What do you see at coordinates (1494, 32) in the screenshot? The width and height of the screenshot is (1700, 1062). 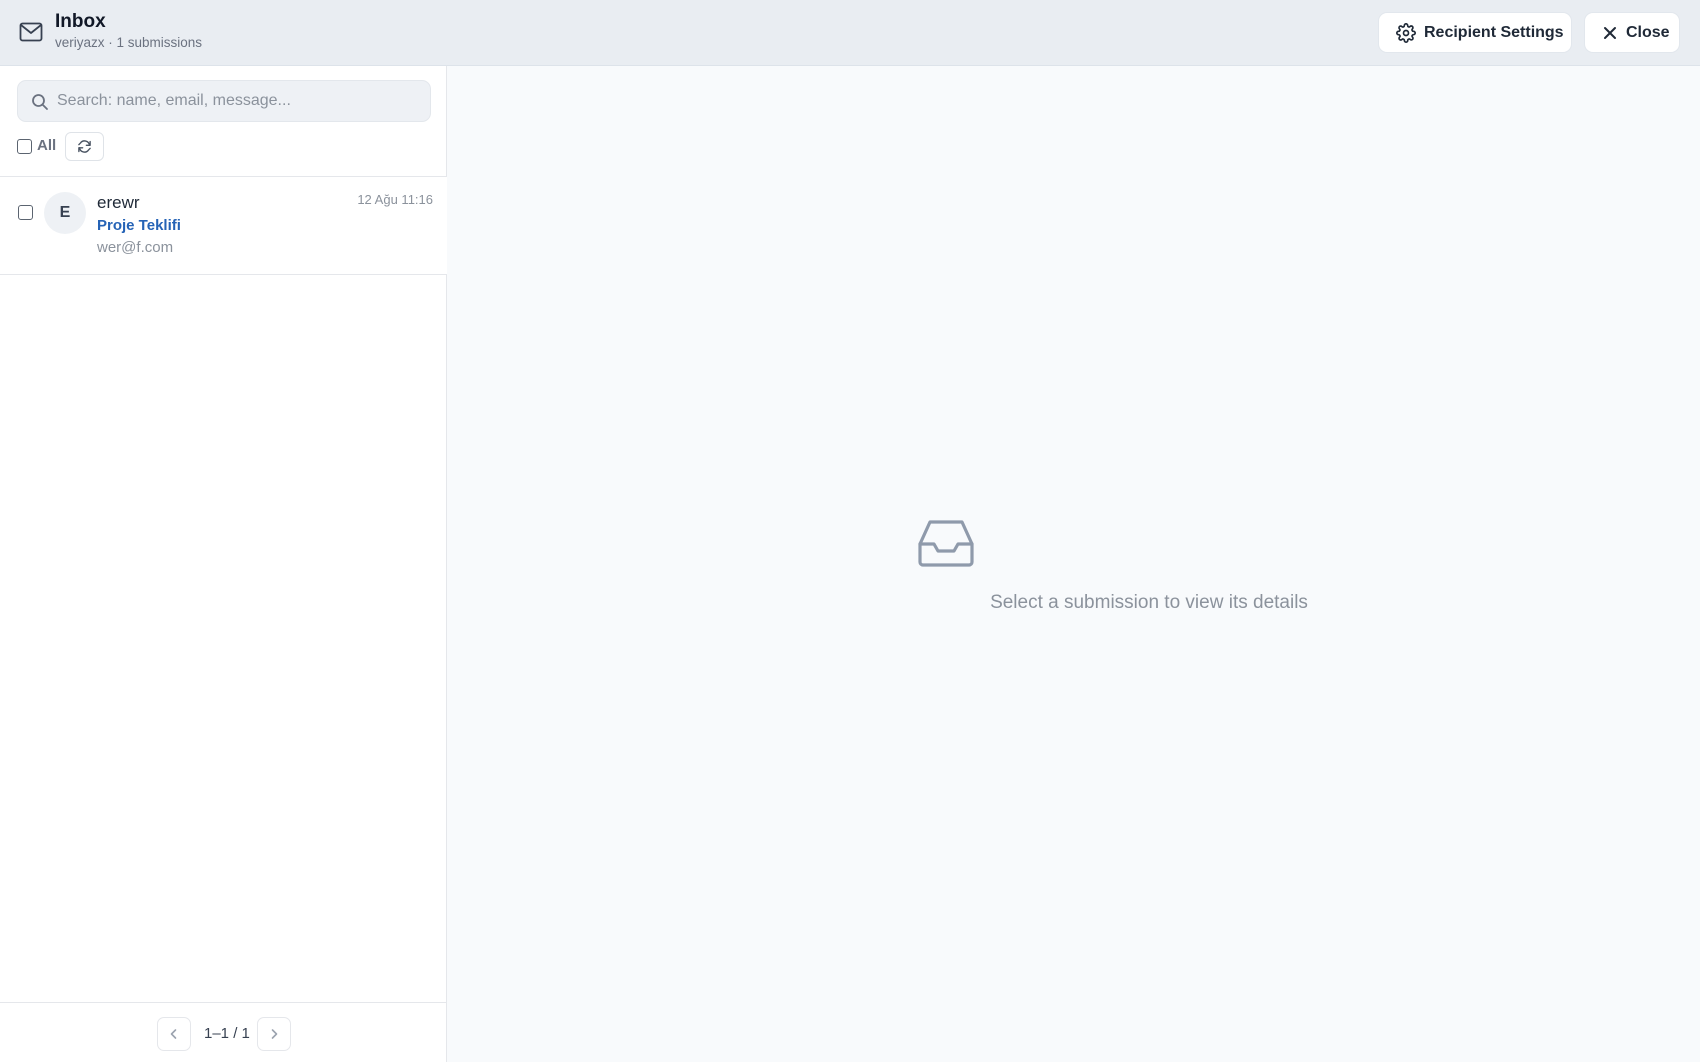 I see `recipient-settings-label: Recipient Settings` at bounding box center [1494, 32].